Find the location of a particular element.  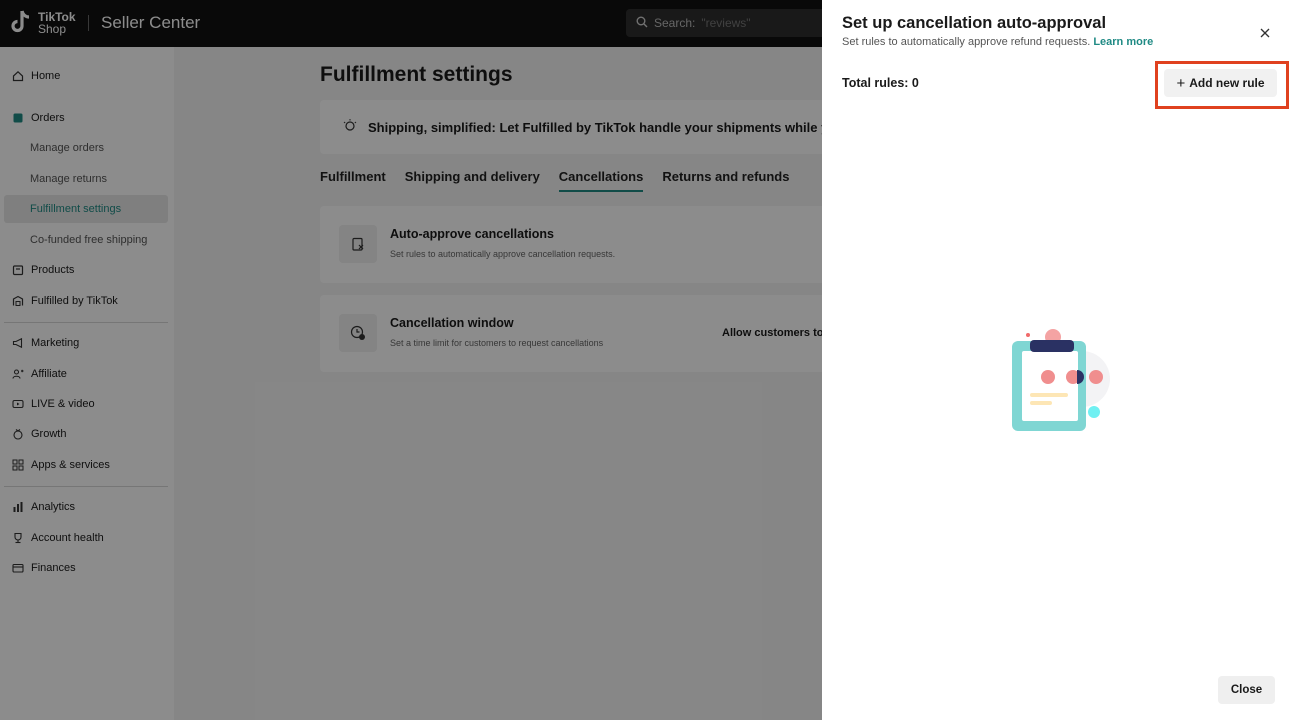

close-button: Close is located at coordinates (1246, 690).